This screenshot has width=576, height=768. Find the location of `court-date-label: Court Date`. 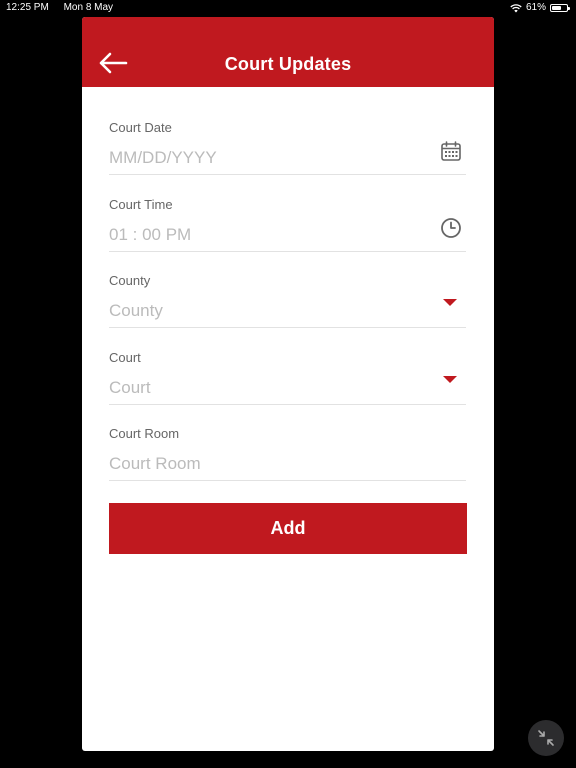

court-date-label: Court Date is located at coordinates (140, 127).